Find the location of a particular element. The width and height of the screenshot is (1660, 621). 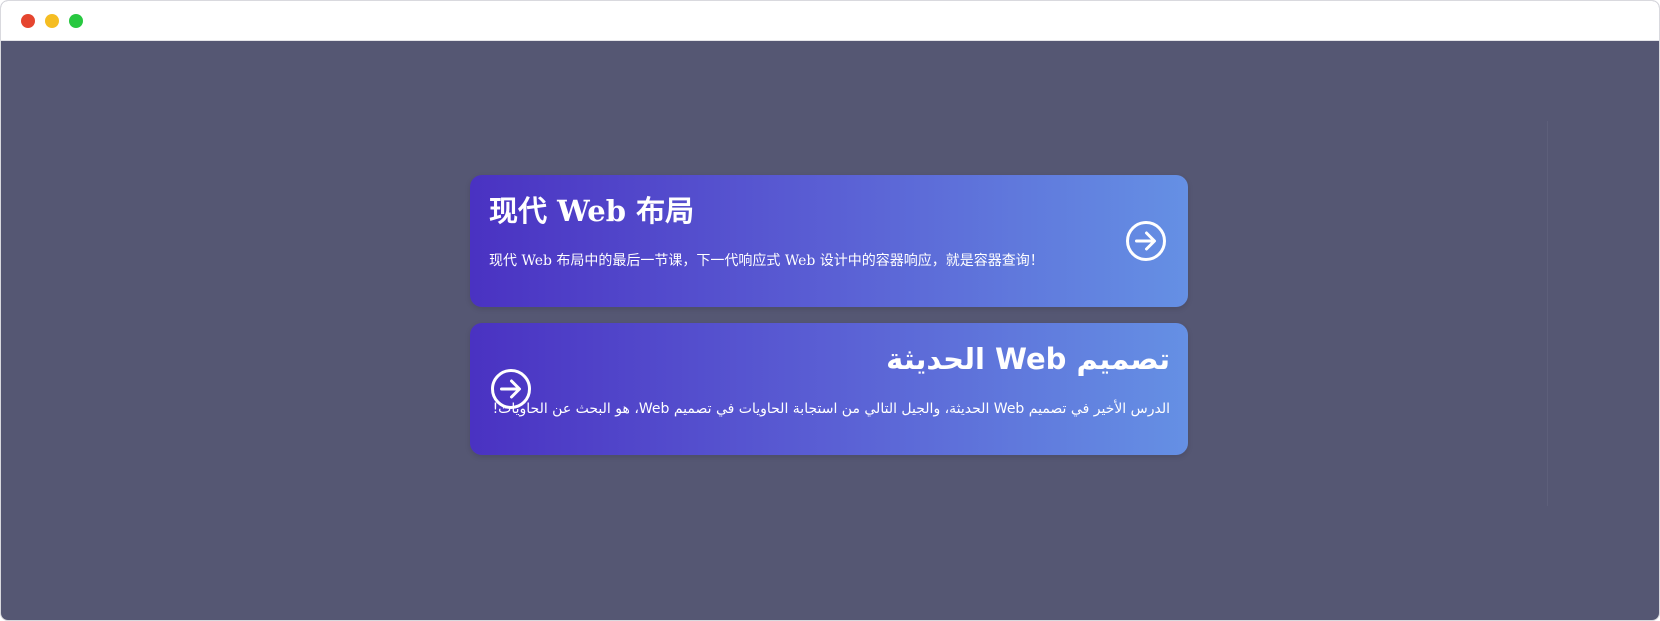

divider is located at coordinates (1547, 313).